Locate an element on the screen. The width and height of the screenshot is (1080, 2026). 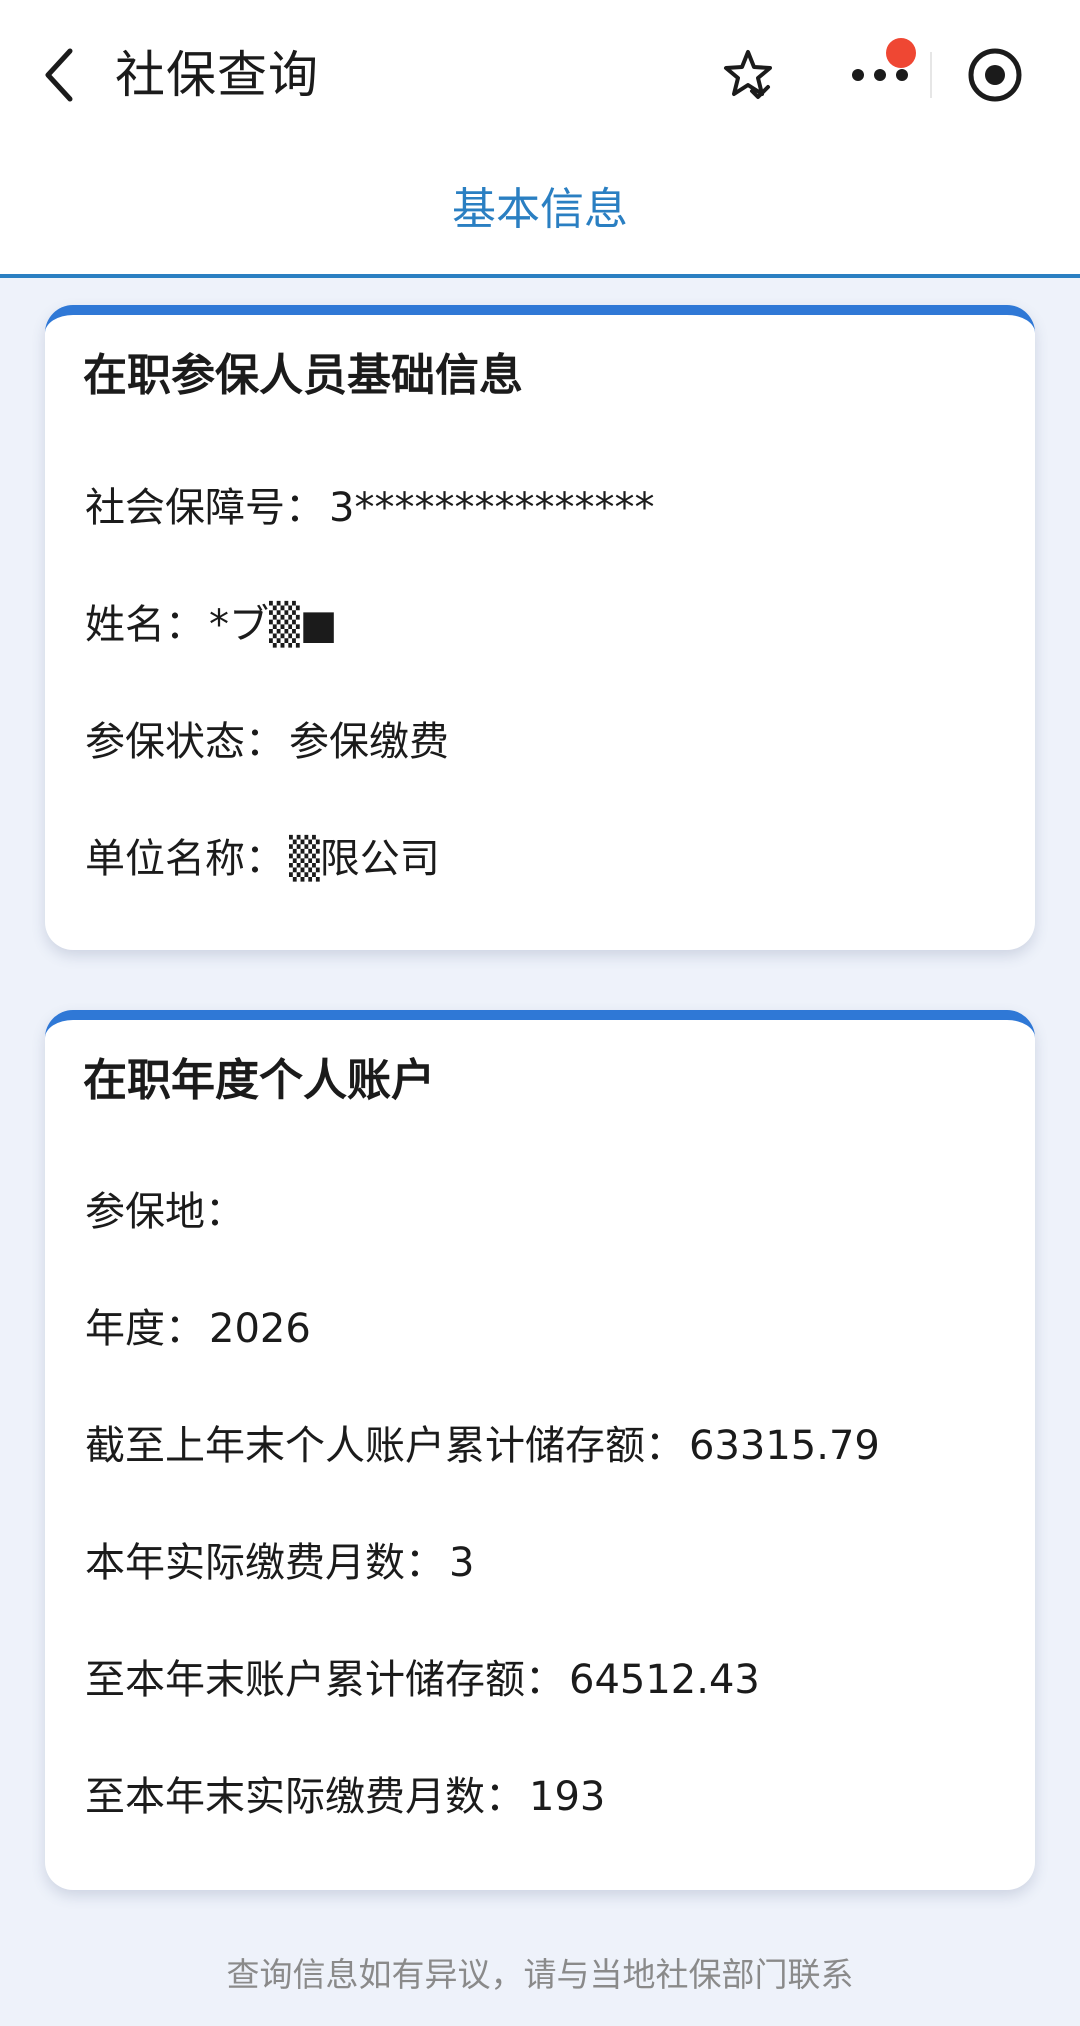
employer-name-row: 单位名称： ▒限公司 is located at coordinates (262, 859).